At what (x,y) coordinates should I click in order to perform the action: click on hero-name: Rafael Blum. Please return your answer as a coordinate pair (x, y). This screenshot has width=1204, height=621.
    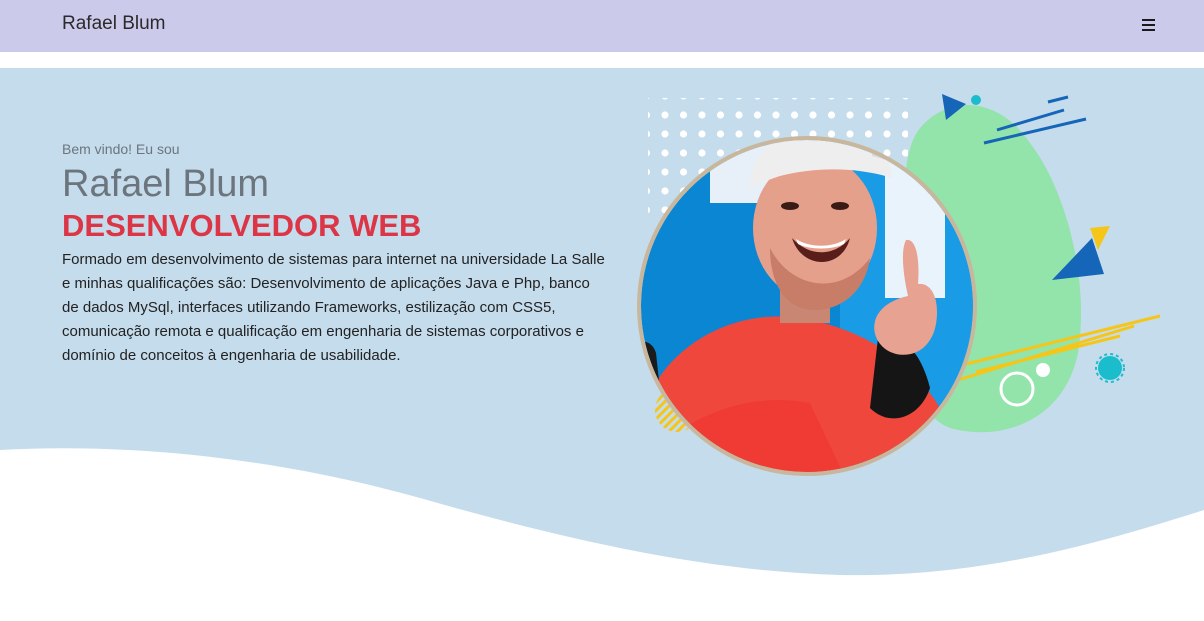
    Looking at the image, I should click on (165, 184).